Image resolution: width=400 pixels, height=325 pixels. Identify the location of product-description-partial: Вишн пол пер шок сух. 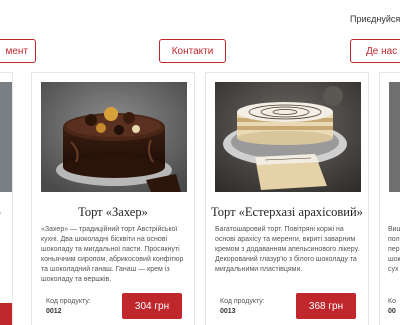
(394, 250).